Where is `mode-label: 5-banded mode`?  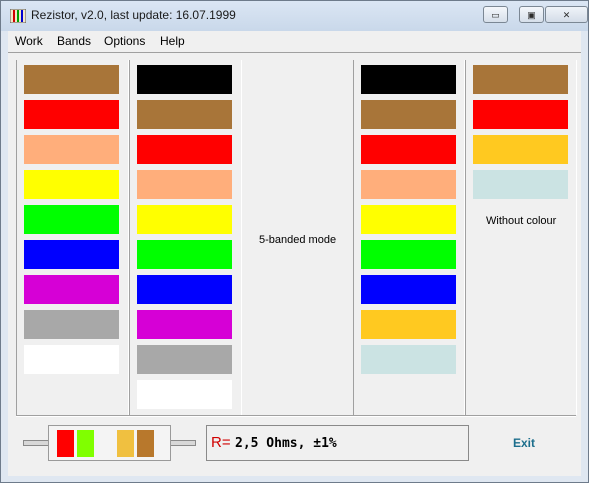
mode-label: 5-banded mode is located at coordinates (298, 240).